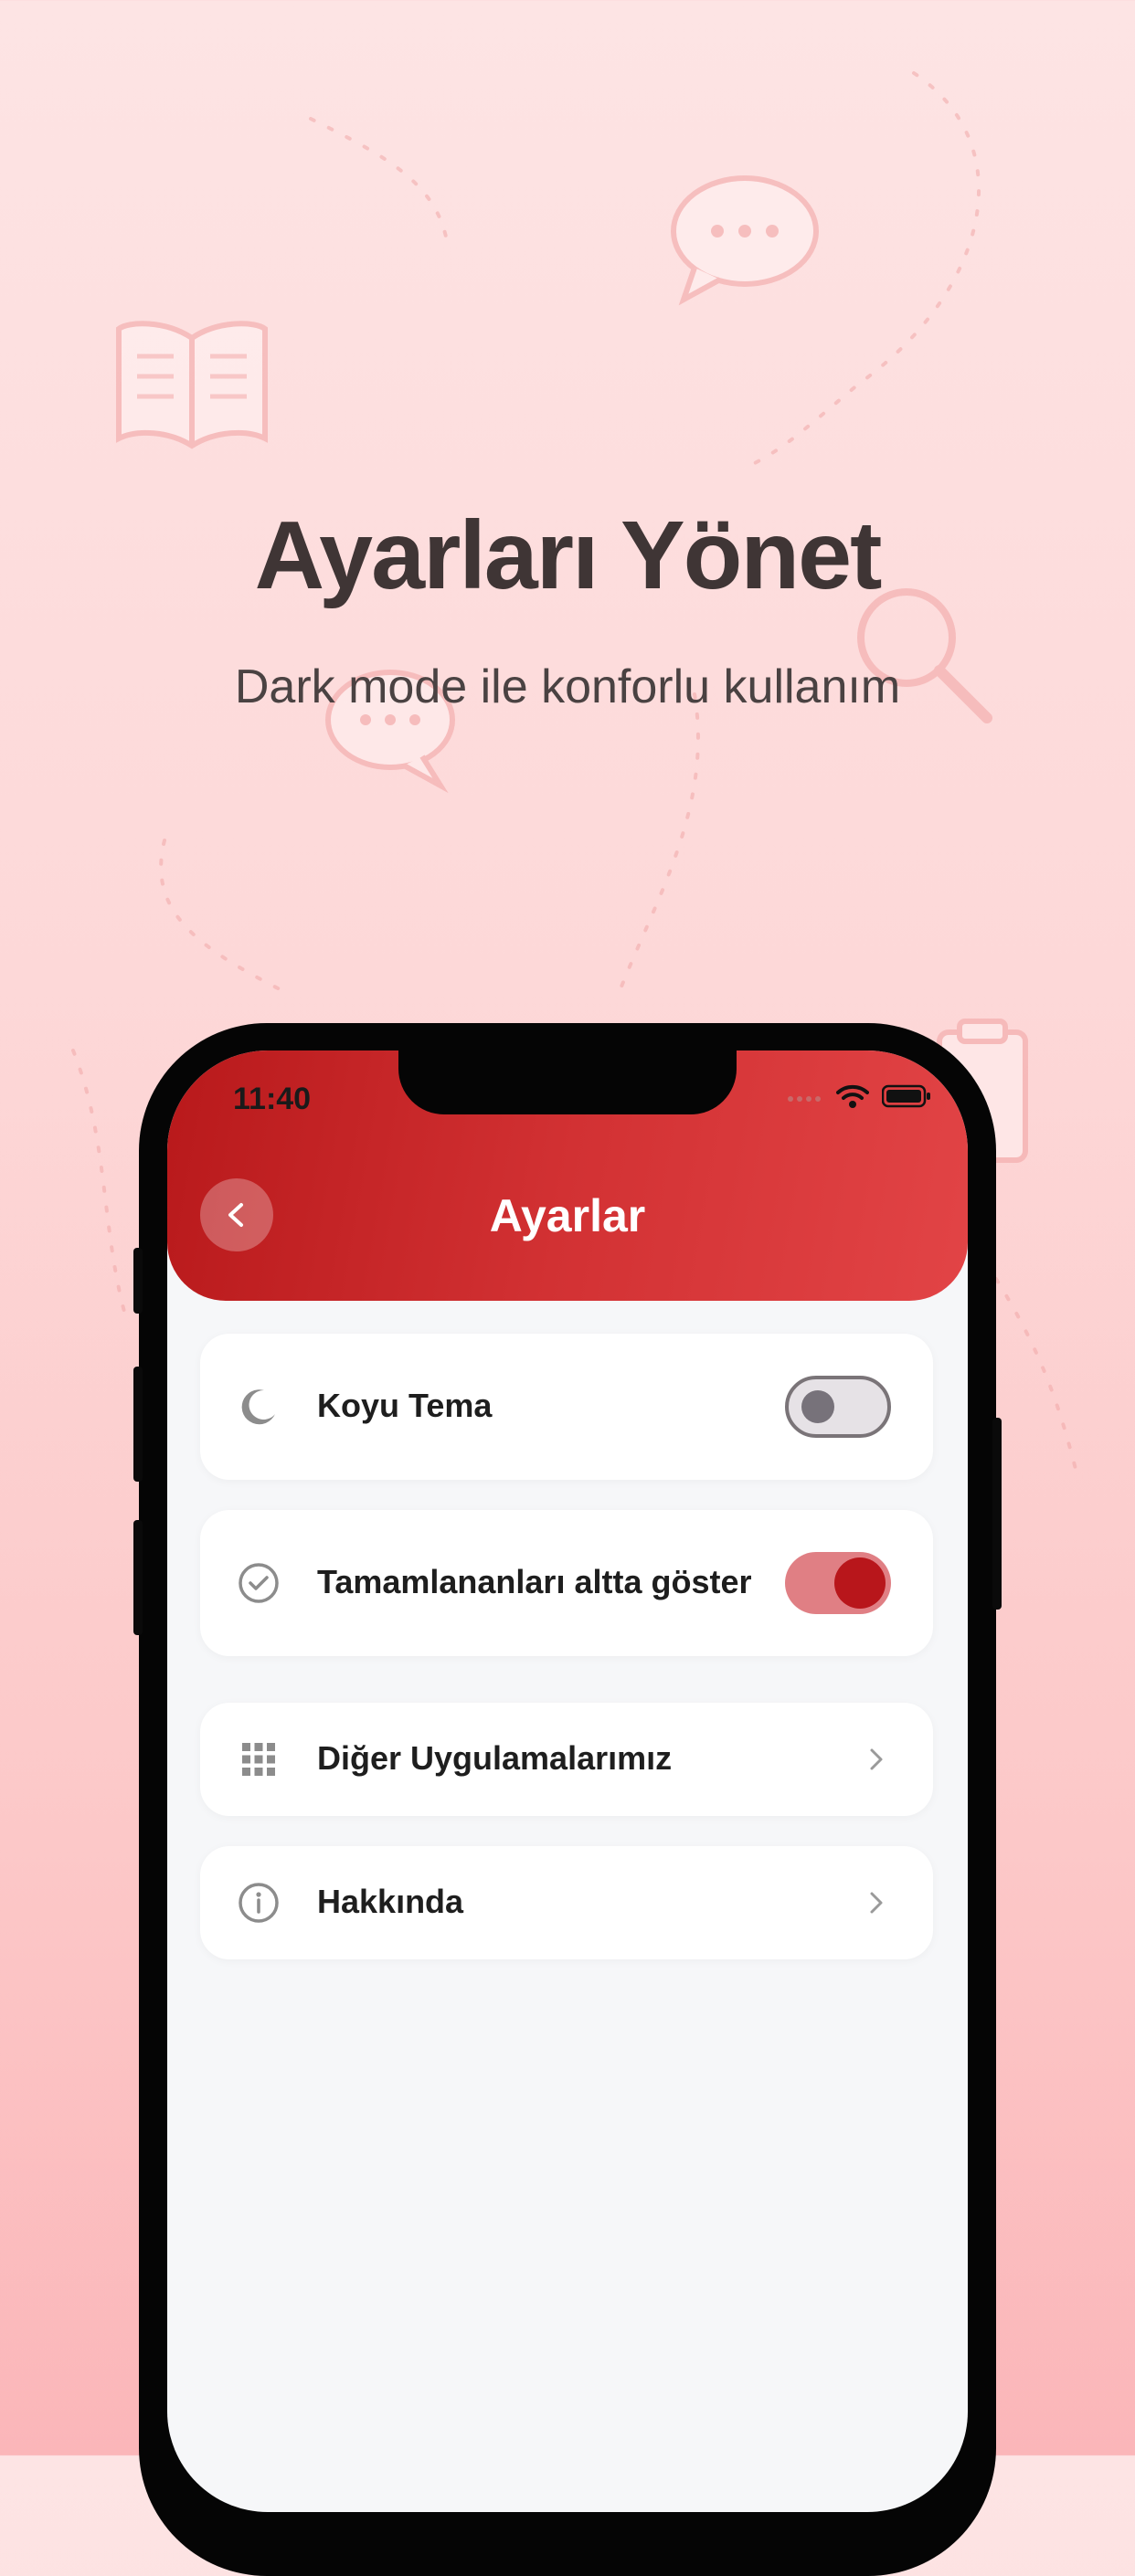 The height and width of the screenshot is (2576, 1135). Describe the element at coordinates (568, 555) in the screenshot. I see `hero-title: Ayarları Yönet` at that location.